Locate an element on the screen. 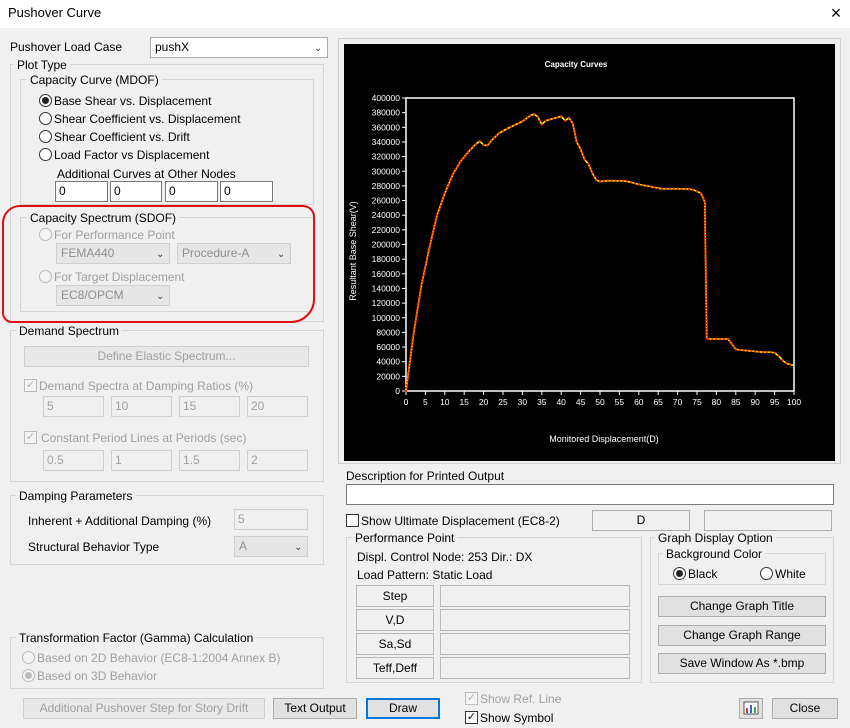 This screenshot has height=728, width=850. show-ref-line-checkbox: ✓ is located at coordinates (471, 698).